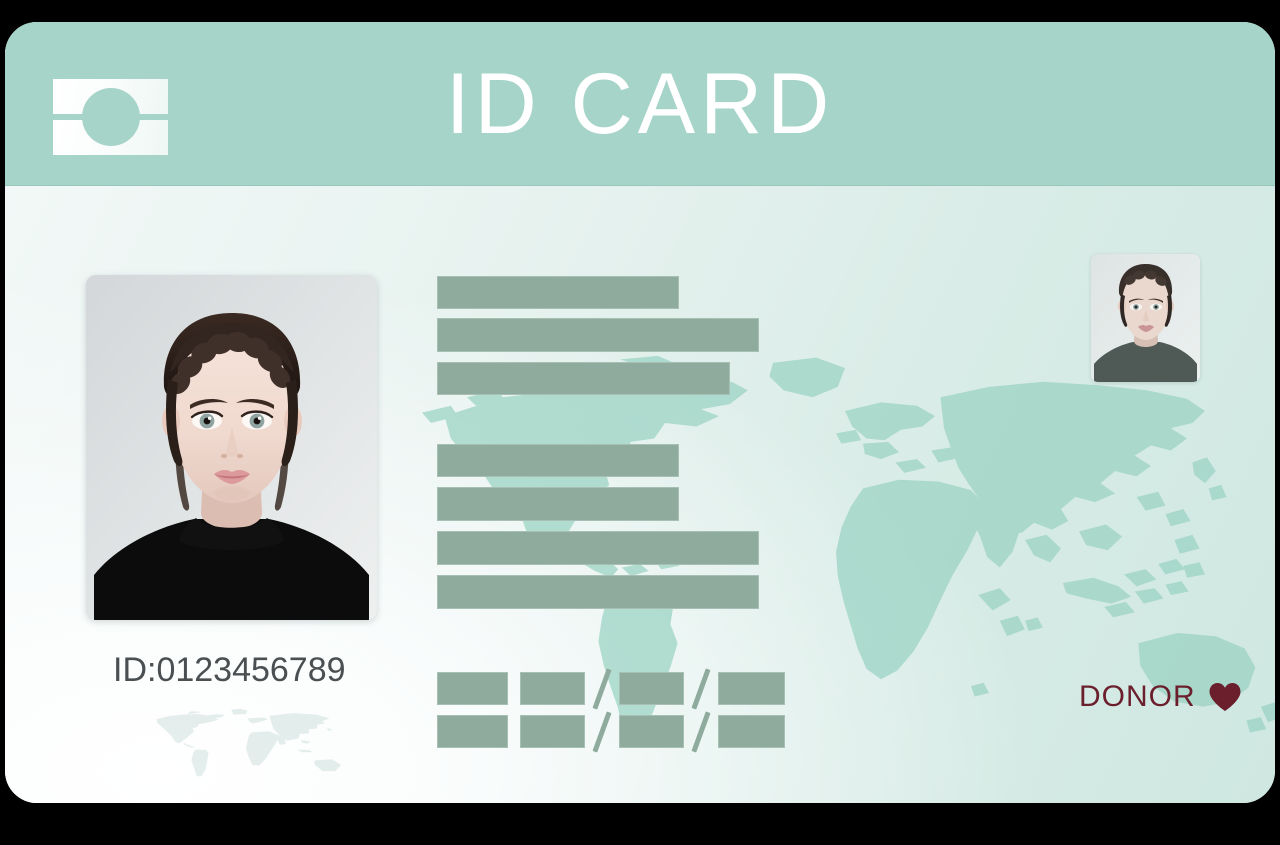 This screenshot has width=1280, height=845. What do you see at coordinates (598, 592) in the screenshot?
I see `redacted-restrictions-field` at bounding box center [598, 592].